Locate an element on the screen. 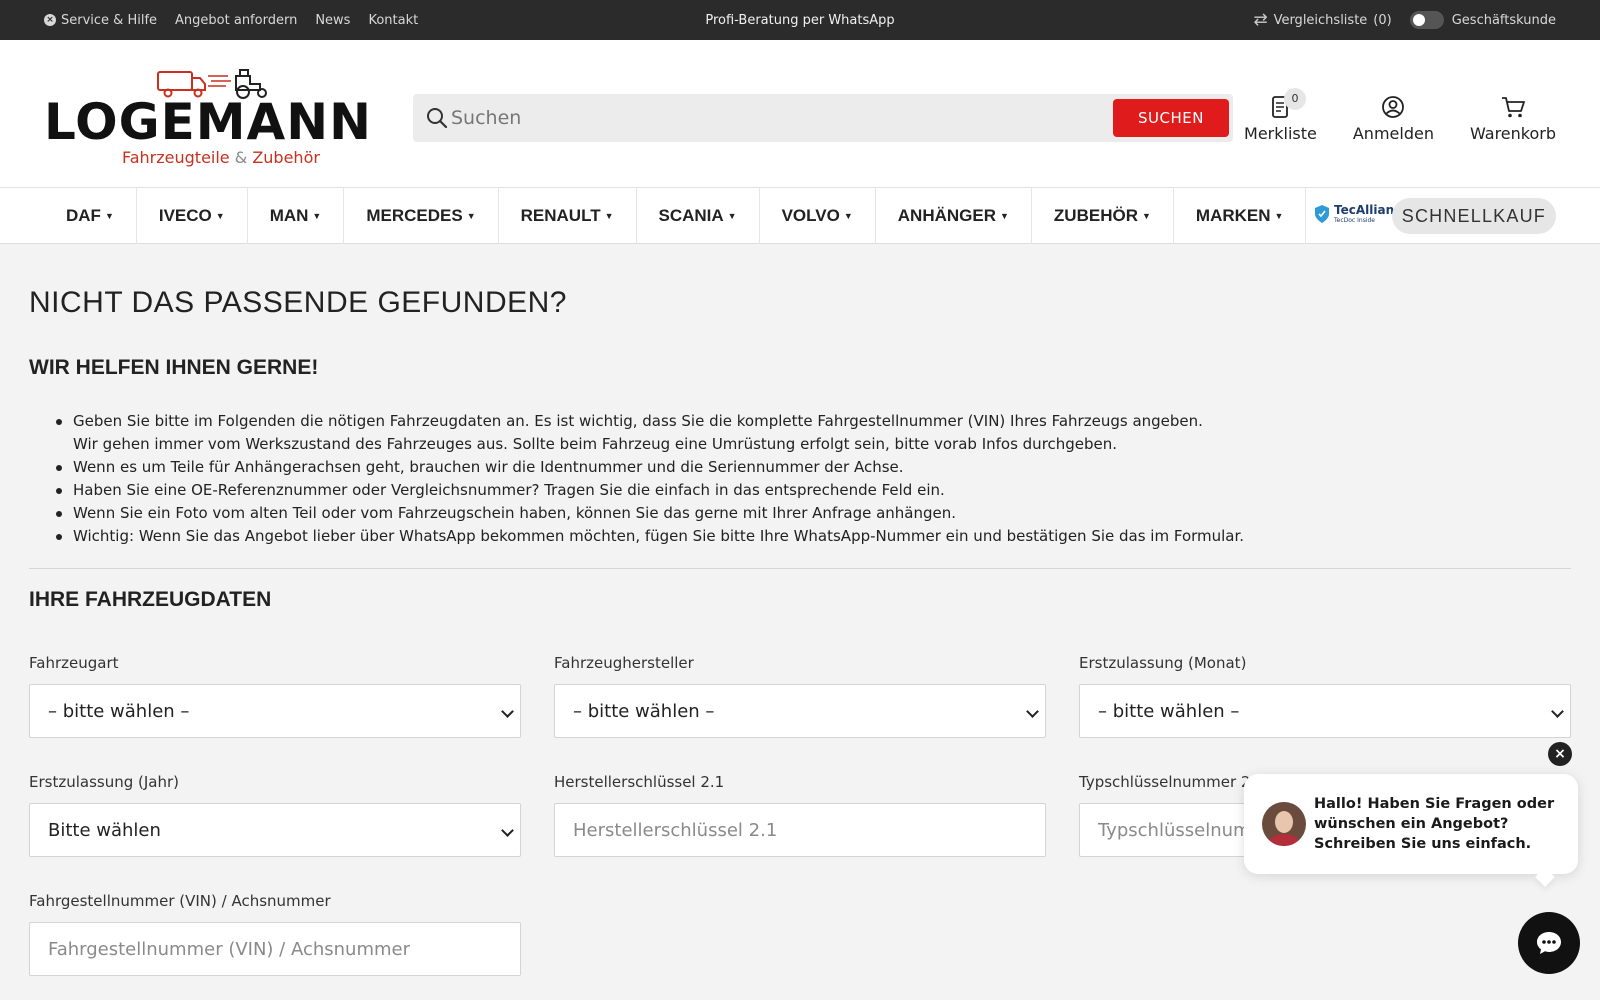  logo-tagline-part2: Zubehör is located at coordinates (286, 157).